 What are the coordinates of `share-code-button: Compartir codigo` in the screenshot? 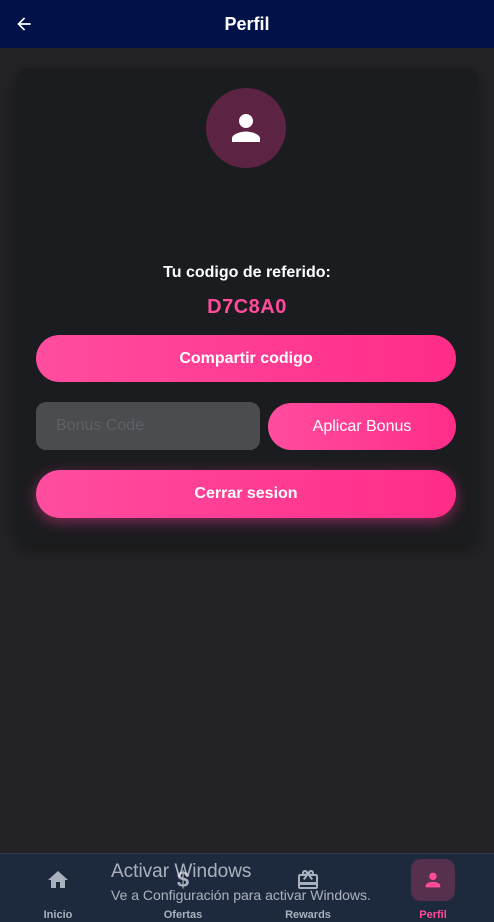 It's located at (246, 358).